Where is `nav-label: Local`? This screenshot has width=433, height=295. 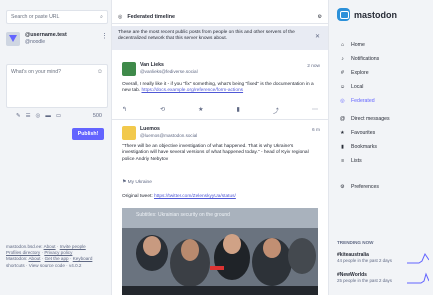 nav-label: Local is located at coordinates (357, 87).